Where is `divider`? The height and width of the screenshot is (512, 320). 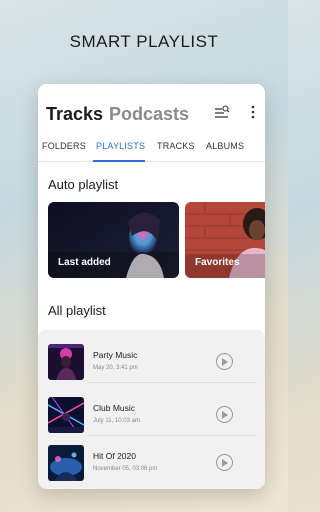 divider is located at coordinates (172, 382).